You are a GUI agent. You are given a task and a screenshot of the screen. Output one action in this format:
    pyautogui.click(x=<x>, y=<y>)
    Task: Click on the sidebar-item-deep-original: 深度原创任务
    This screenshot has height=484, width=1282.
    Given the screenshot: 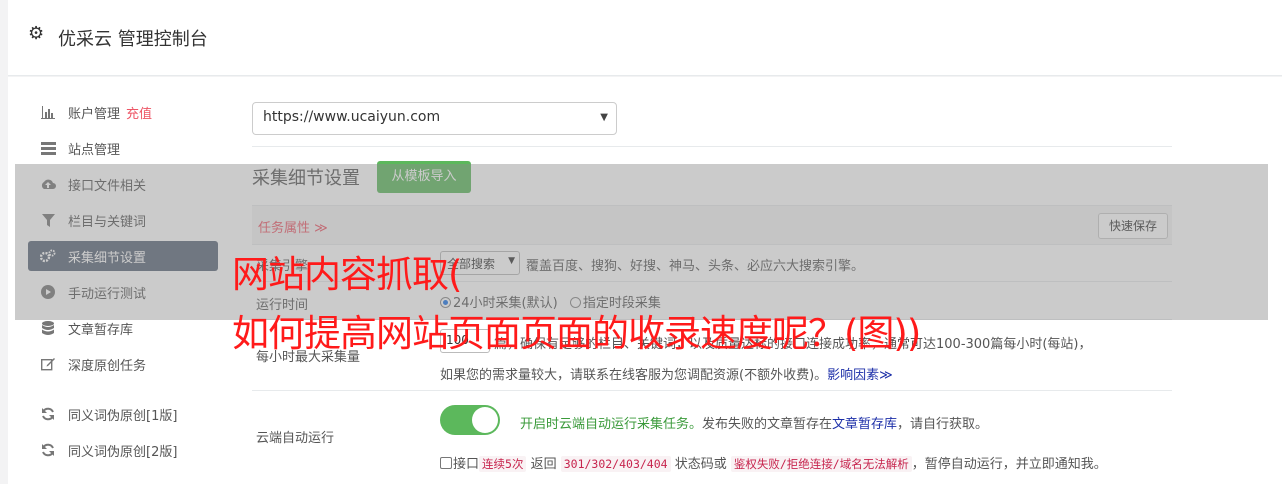 What is the action you would take?
    pyautogui.click(x=123, y=364)
    